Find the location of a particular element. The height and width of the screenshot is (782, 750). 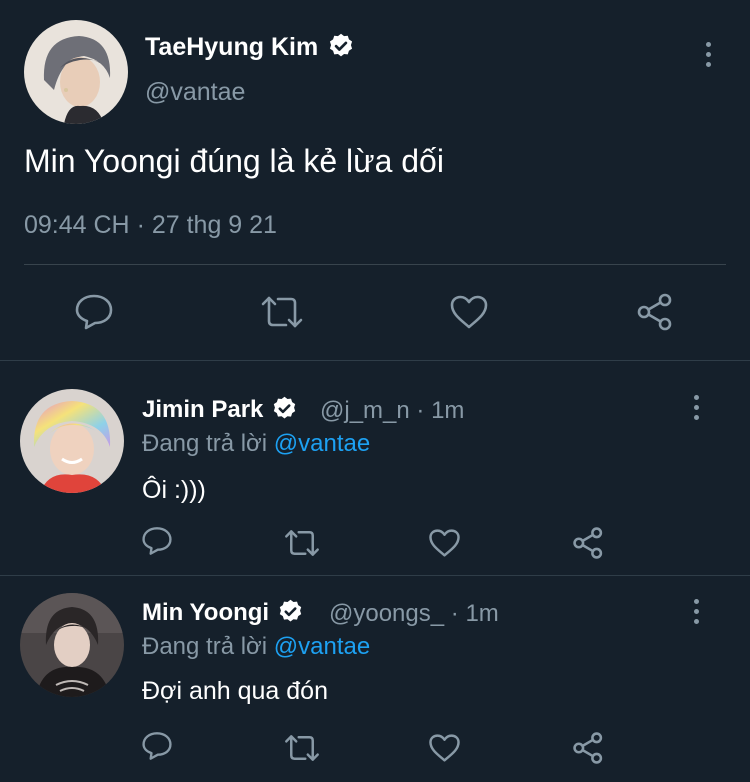

author-handle-line: @j_m_n · 1m is located at coordinates (392, 410).